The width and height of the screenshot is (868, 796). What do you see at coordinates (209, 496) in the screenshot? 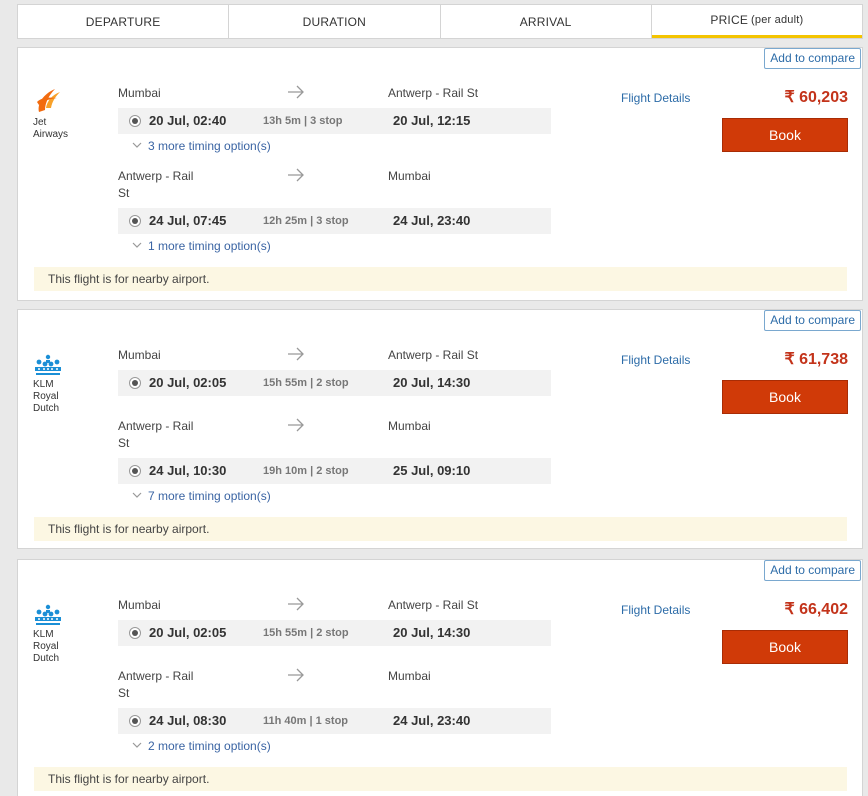
I see `more-timing-options-label: 7 more timing option(s)` at bounding box center [209, 496].